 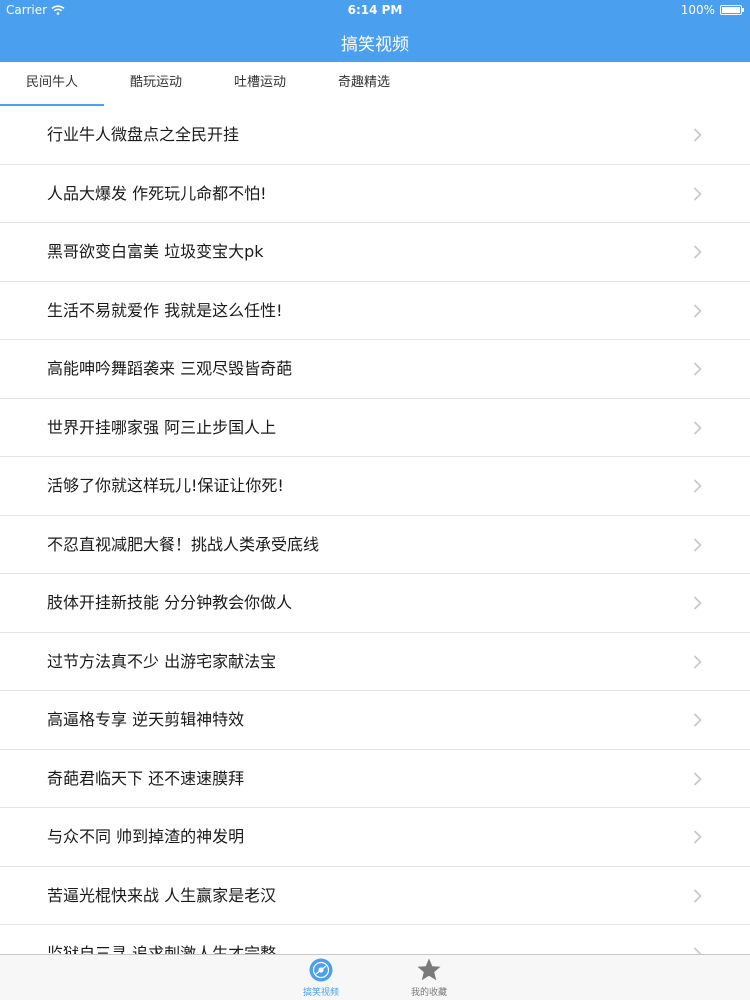 What do you see at coordinates (375, 661) in the screenshot?
I see `list-item: 过节方法真不少 出游宅家献法宝` at bounding box center [375, 661].